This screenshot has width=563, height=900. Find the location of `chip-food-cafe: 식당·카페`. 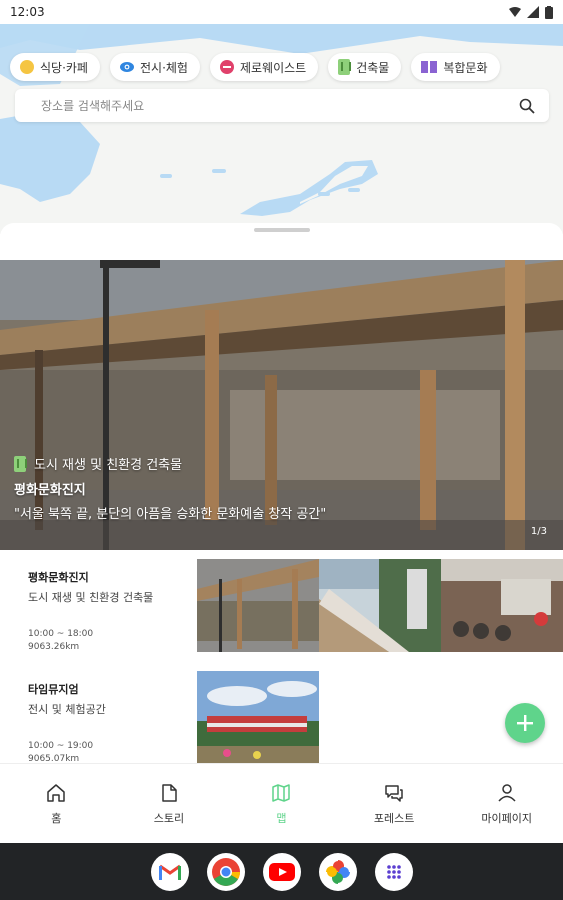

chip-food-cafe: 식당·카페 is located at coordinates (55, 67).